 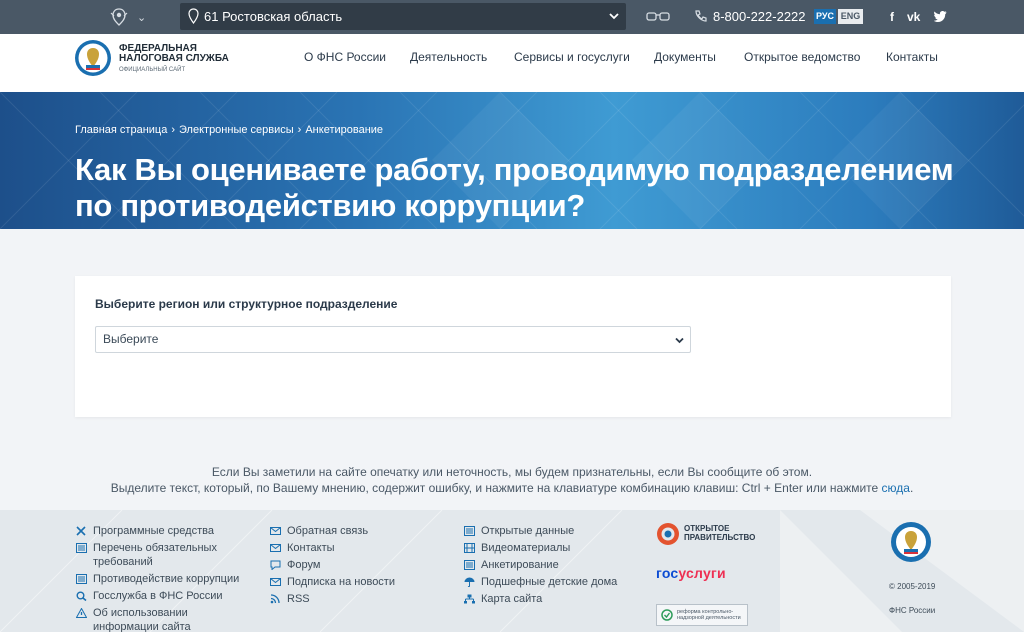 I want to click on chevron-down-icon: ⌄, so click(x=141, y=17).